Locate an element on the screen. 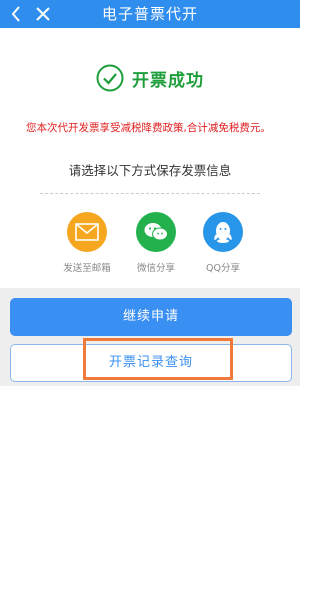 Image resolution: width=320 pixels, height=600 pixels. share-qq-option: QQ分享 is located at coordinates (223, 243).